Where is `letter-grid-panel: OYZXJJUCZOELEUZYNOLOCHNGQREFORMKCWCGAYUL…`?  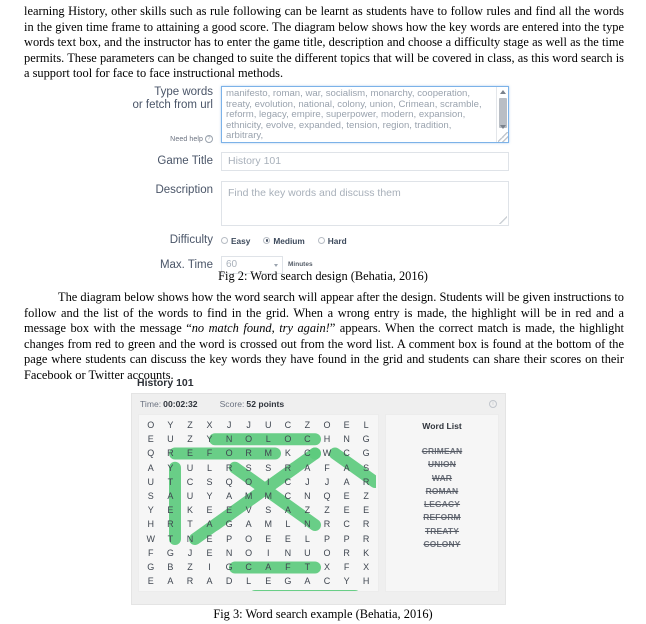 letter-grid-panel: OYZXJJUCZOELEUZYNOLOCHNGQREFORMKCWCGAYUL… is located at coordinates (258, 503).